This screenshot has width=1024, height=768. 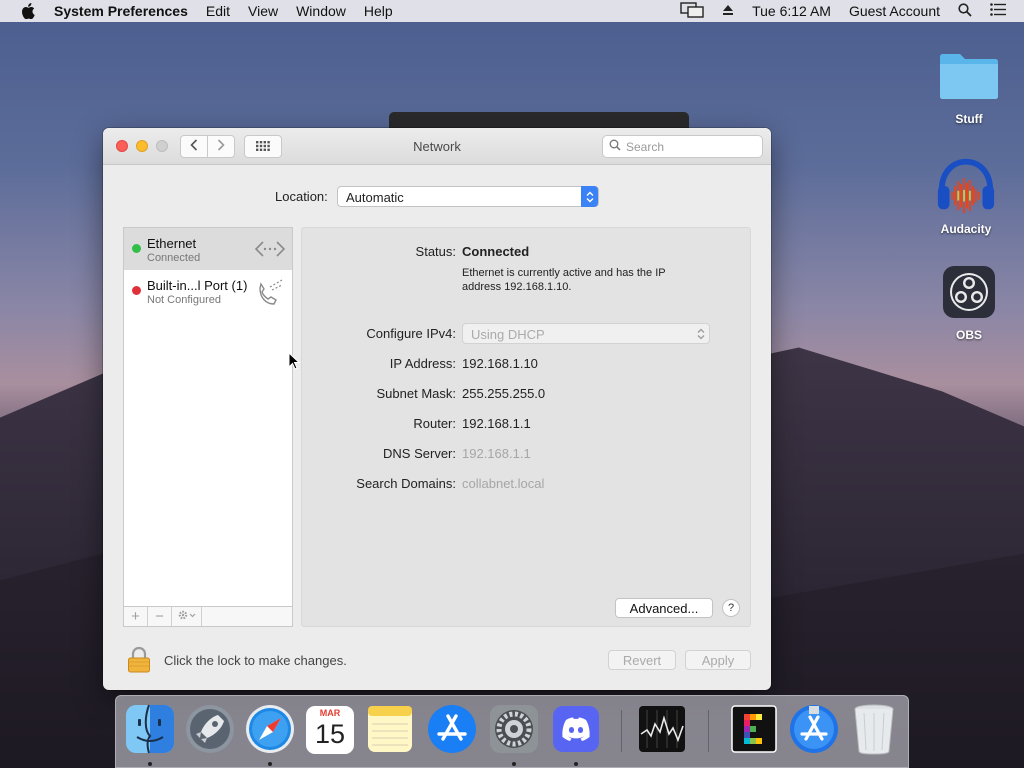 I want to click on search-icon, so click(x=615, y=146).